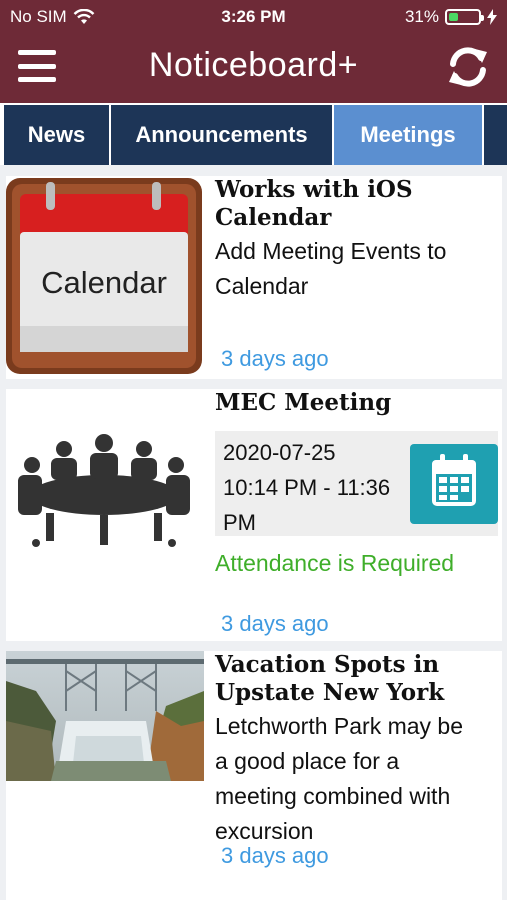 The image size is (507, 900). What do you see at coordinates (492, 17) in the screenshot?
I see `charging-icon` at bounding box center [492, 17].